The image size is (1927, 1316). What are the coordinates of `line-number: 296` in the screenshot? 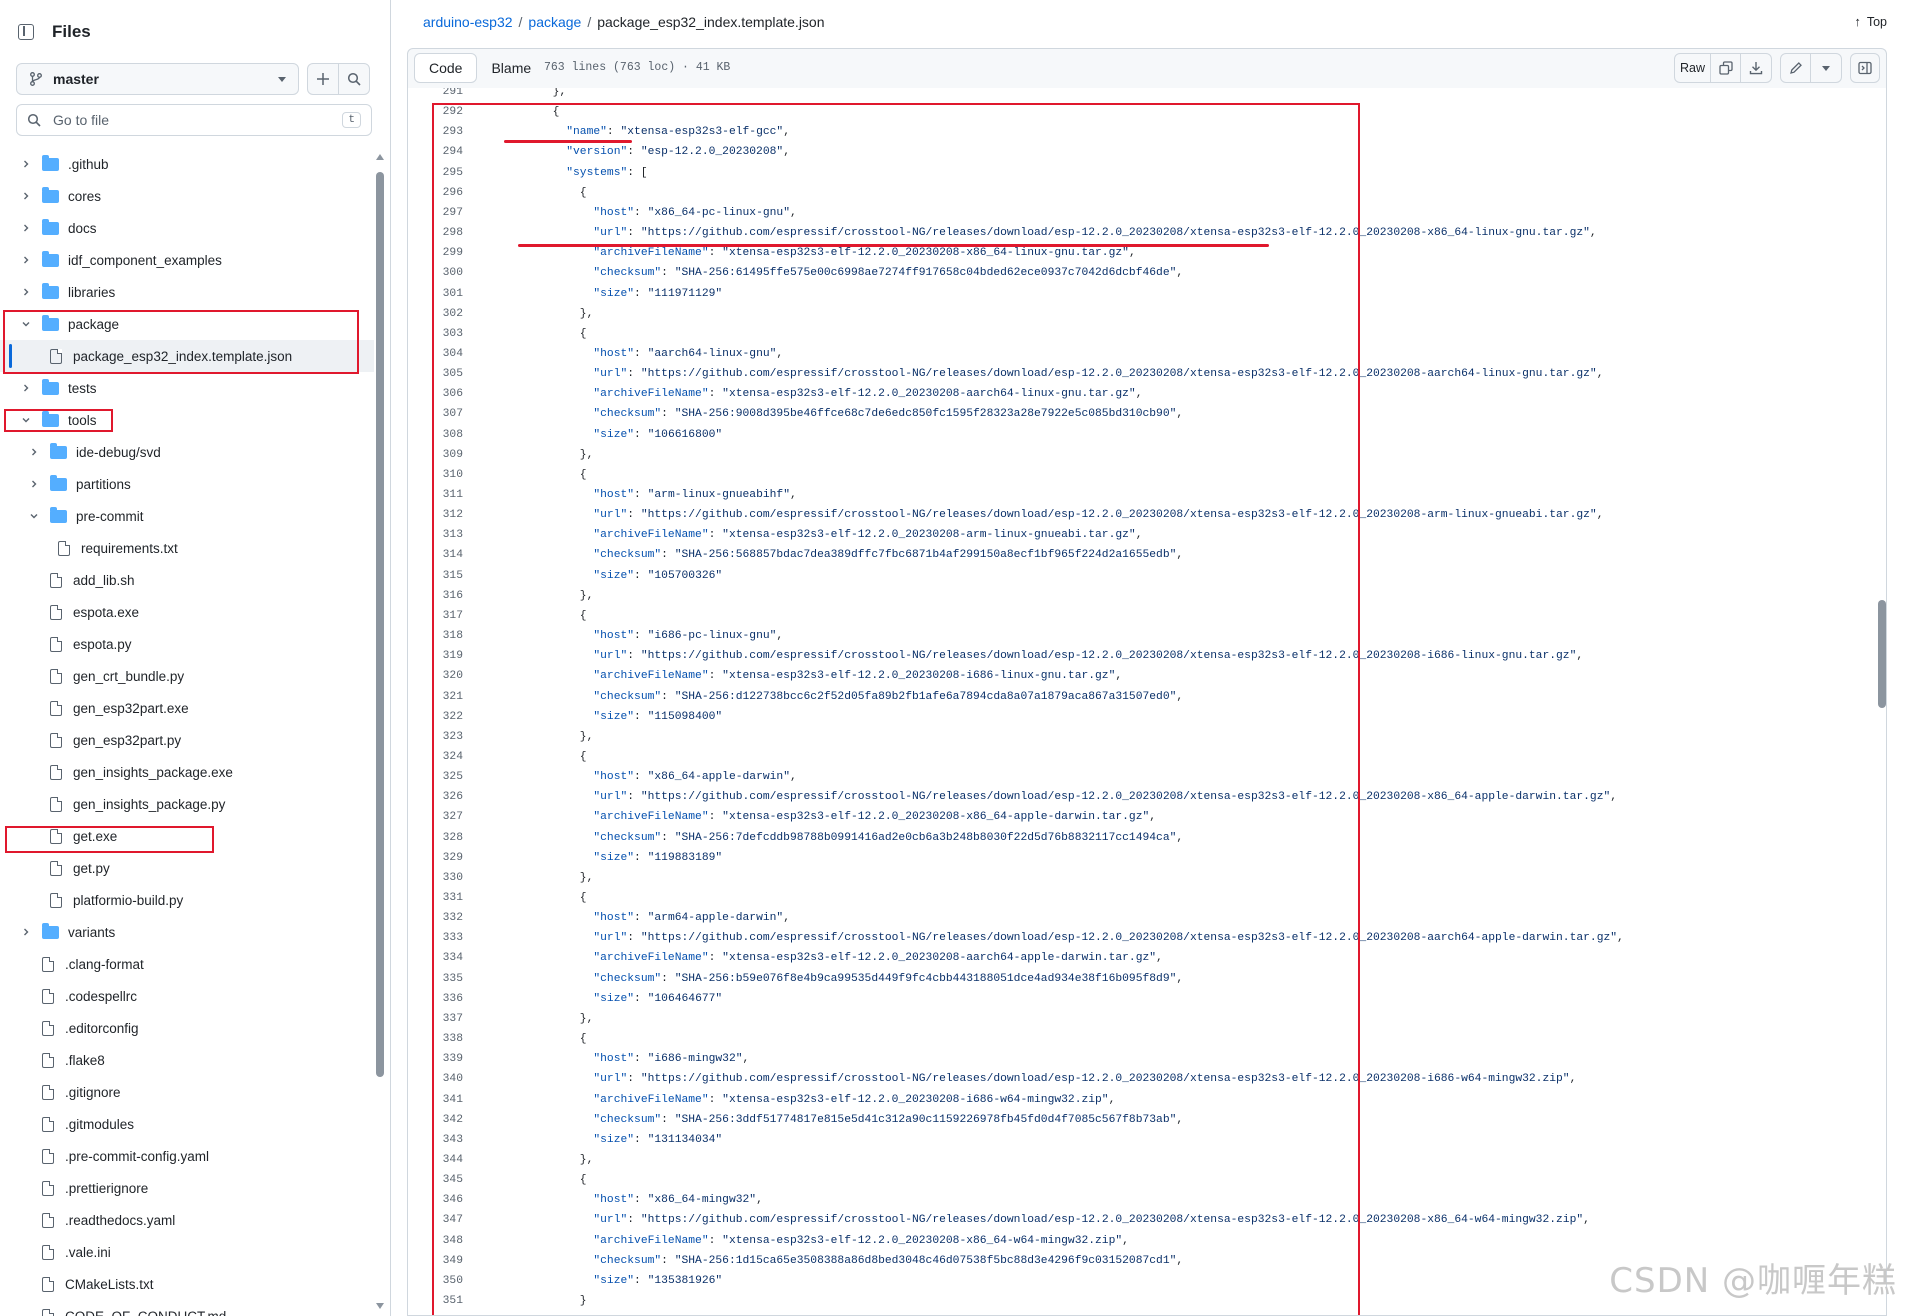 It's located at (435, 193).